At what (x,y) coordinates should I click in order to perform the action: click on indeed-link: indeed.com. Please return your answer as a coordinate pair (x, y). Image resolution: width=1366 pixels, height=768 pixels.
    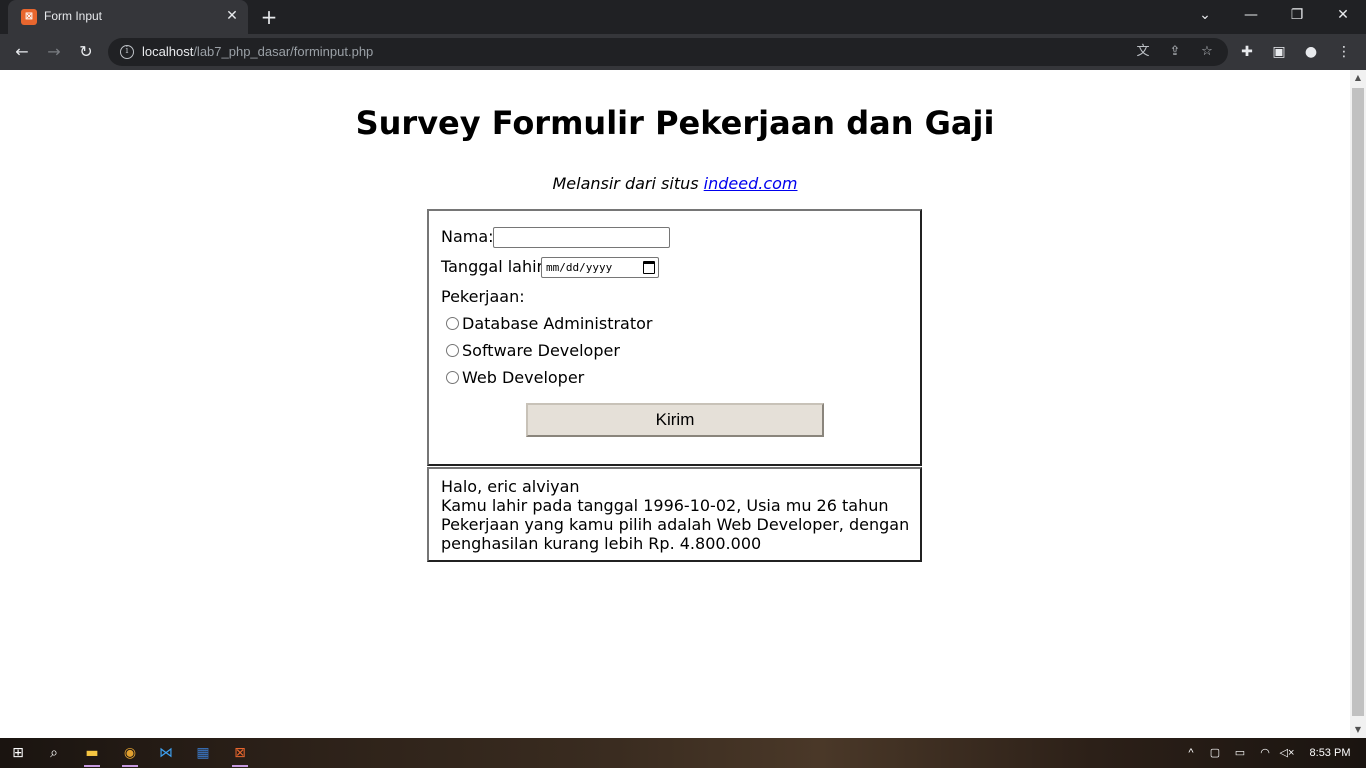
    Looking at the image, I should click on (751, 183).